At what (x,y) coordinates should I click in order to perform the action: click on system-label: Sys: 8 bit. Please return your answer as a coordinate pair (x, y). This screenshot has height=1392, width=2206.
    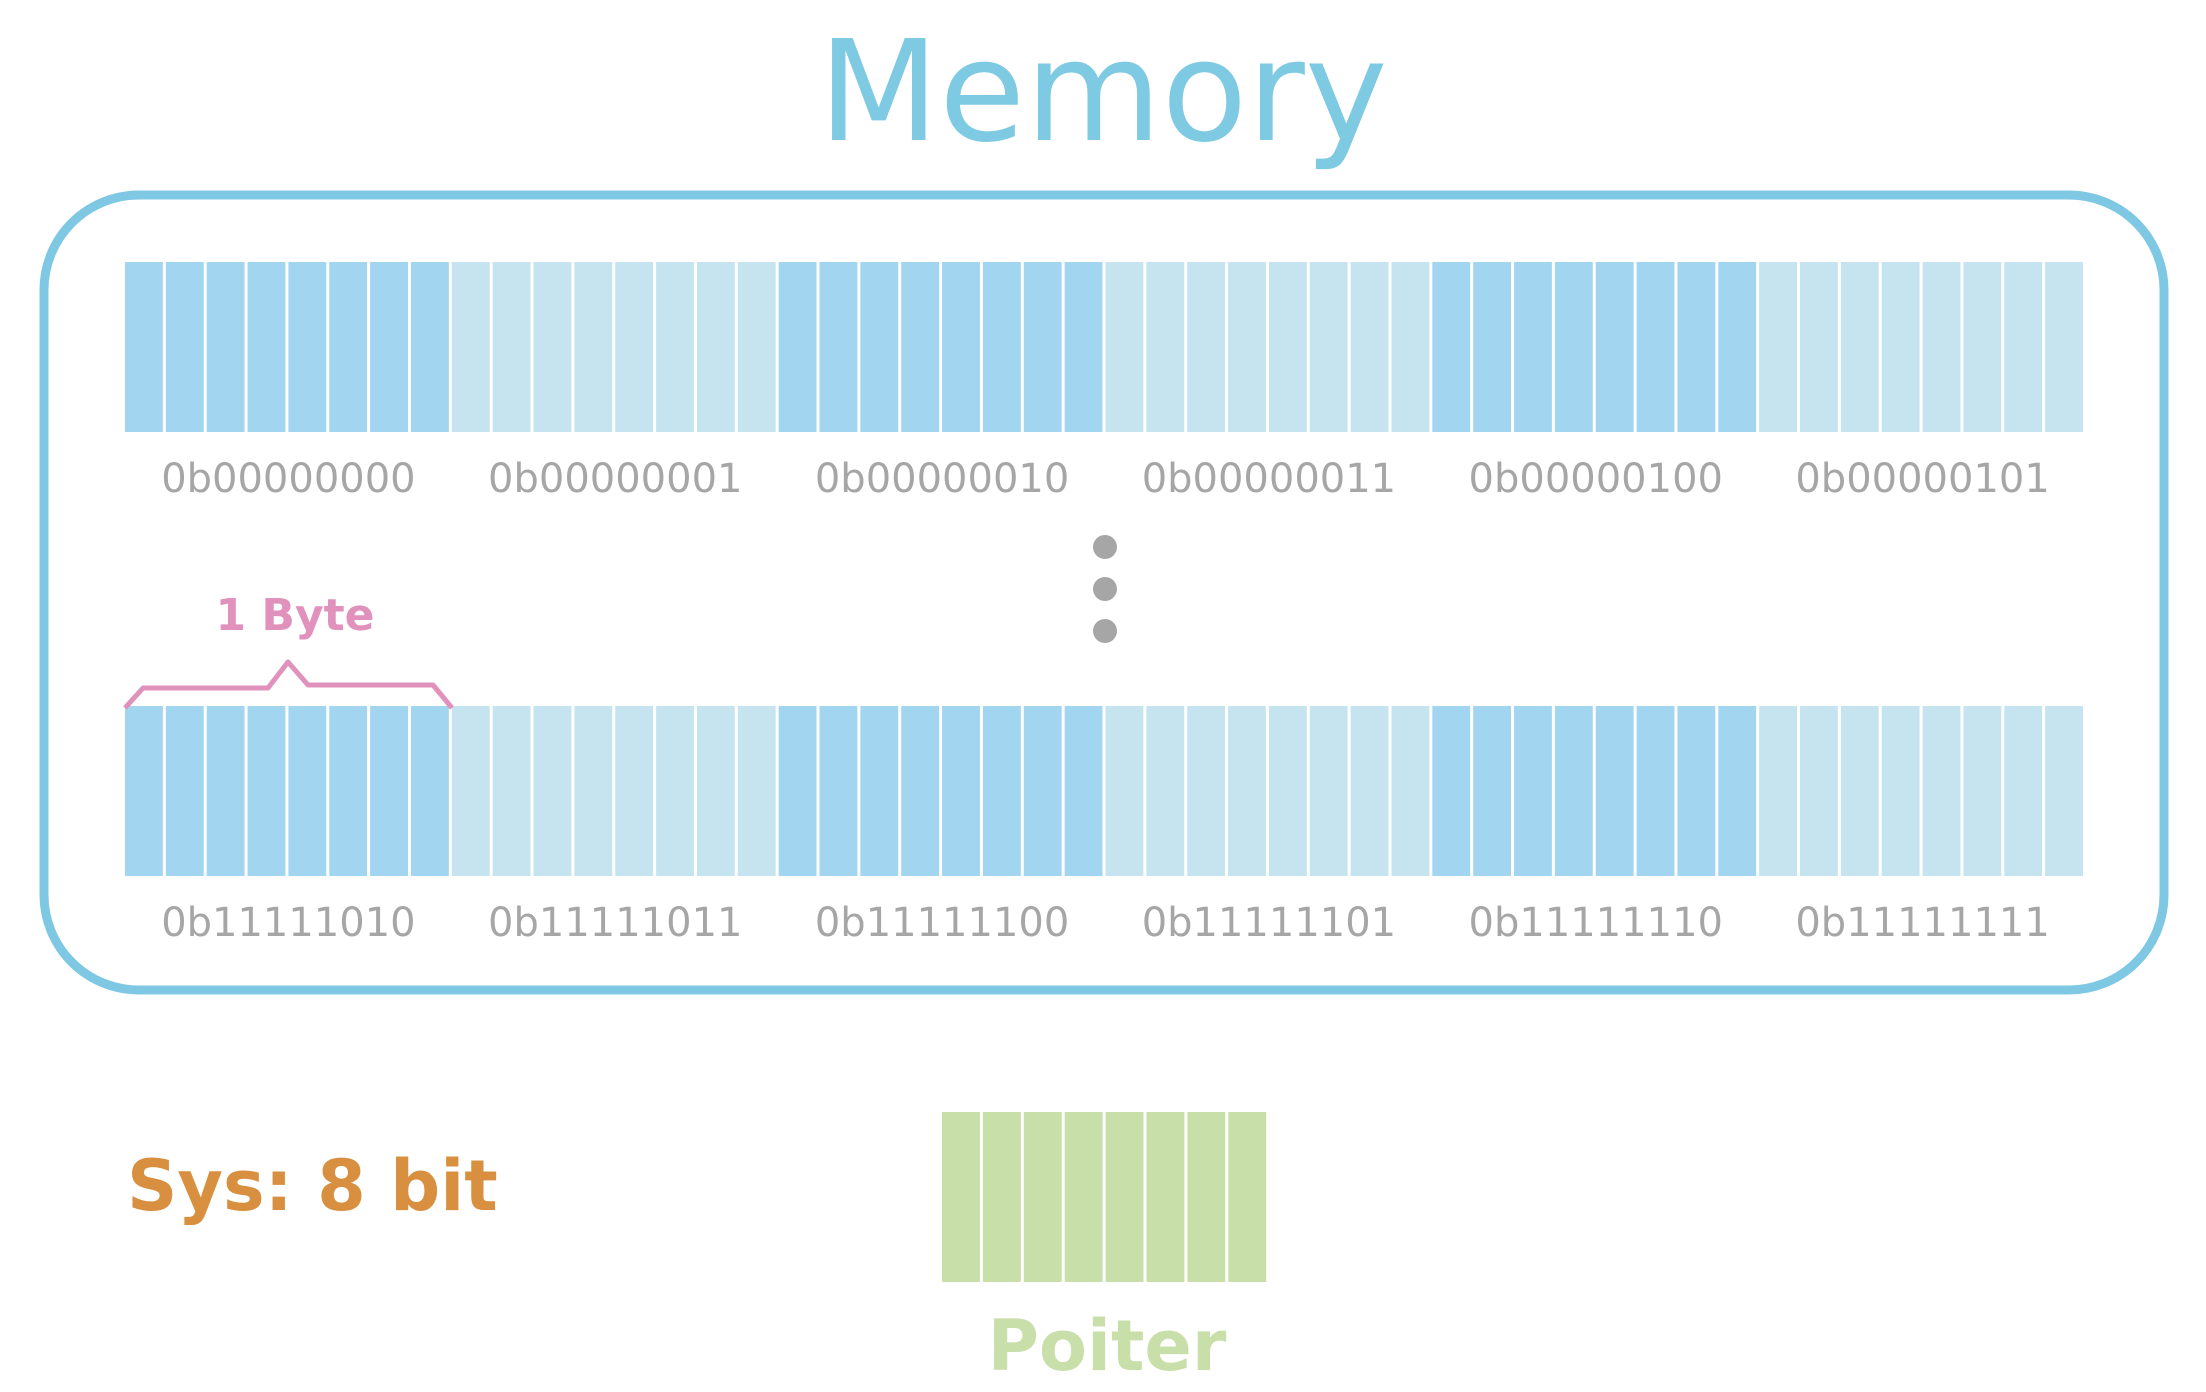
    Looking at the image, I should click on (312, 1186).